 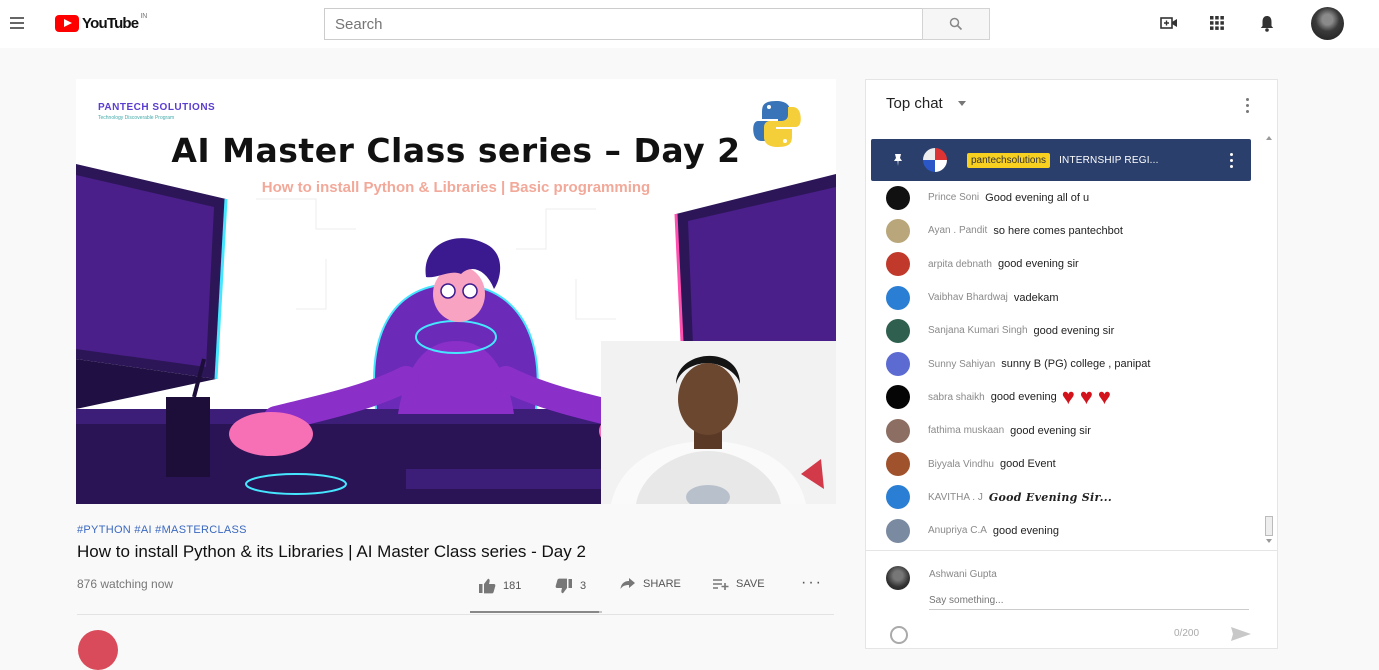 I want to click on logo-region: IN, so click(x=144, y=16).